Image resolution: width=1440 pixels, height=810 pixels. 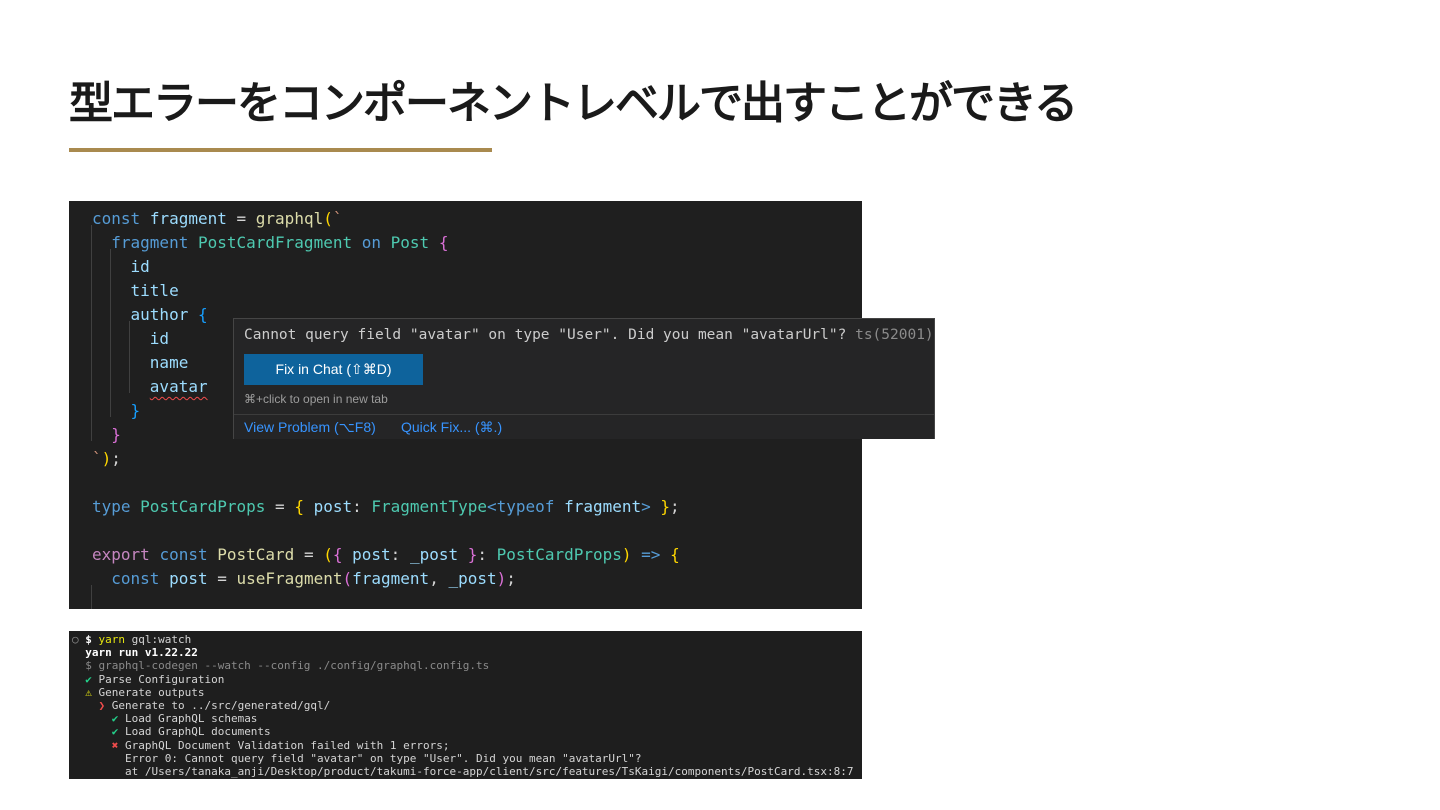 I want to click on token: PostCard, so click(x=256, y=554).